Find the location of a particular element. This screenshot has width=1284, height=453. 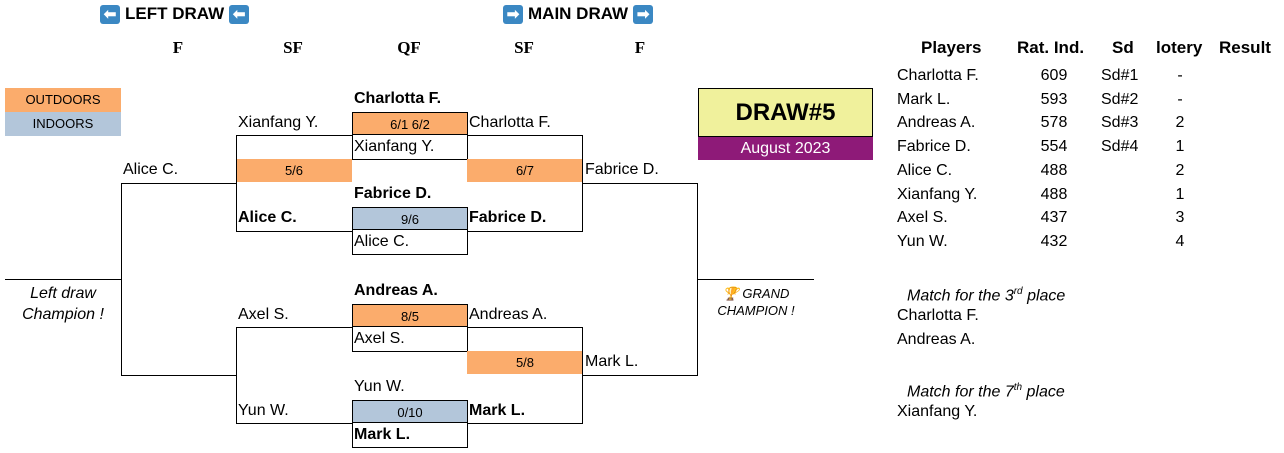

col-qf: QF is located at coordinates (409, 47).